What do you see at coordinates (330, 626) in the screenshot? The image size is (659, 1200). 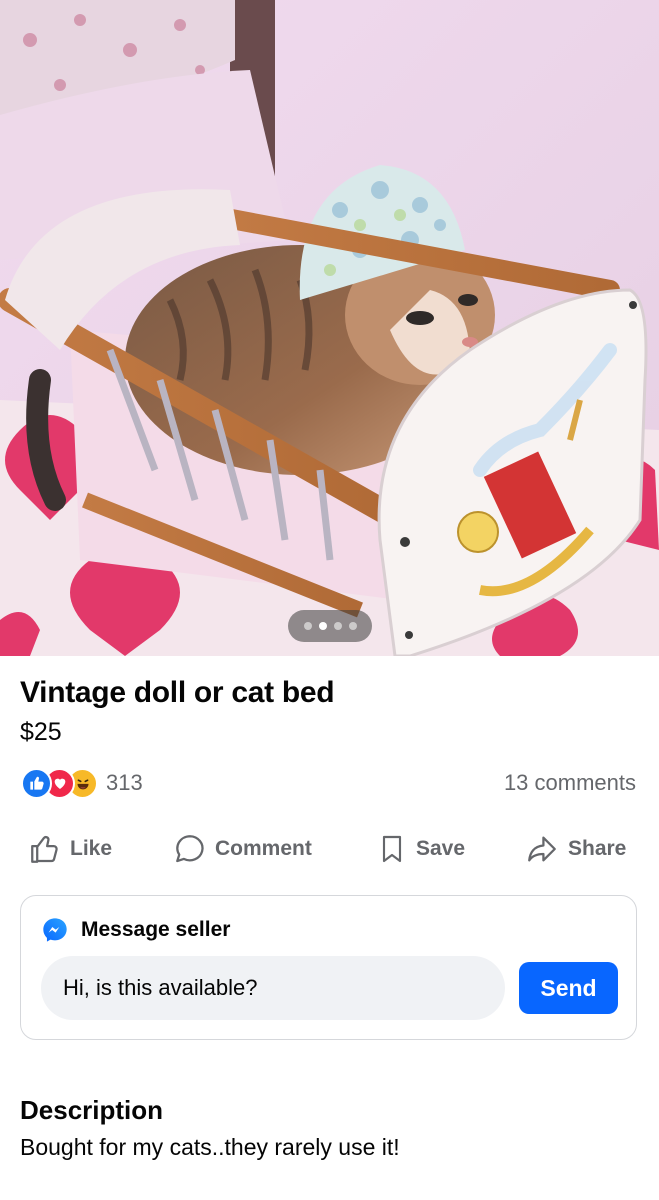 I see `carousel-indicator` at bounding box center [330, 626].